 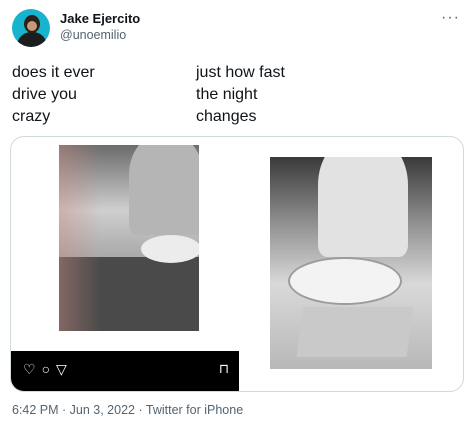 I want to click on author-name: Jake Ejercito, so click(x=100, y=18).